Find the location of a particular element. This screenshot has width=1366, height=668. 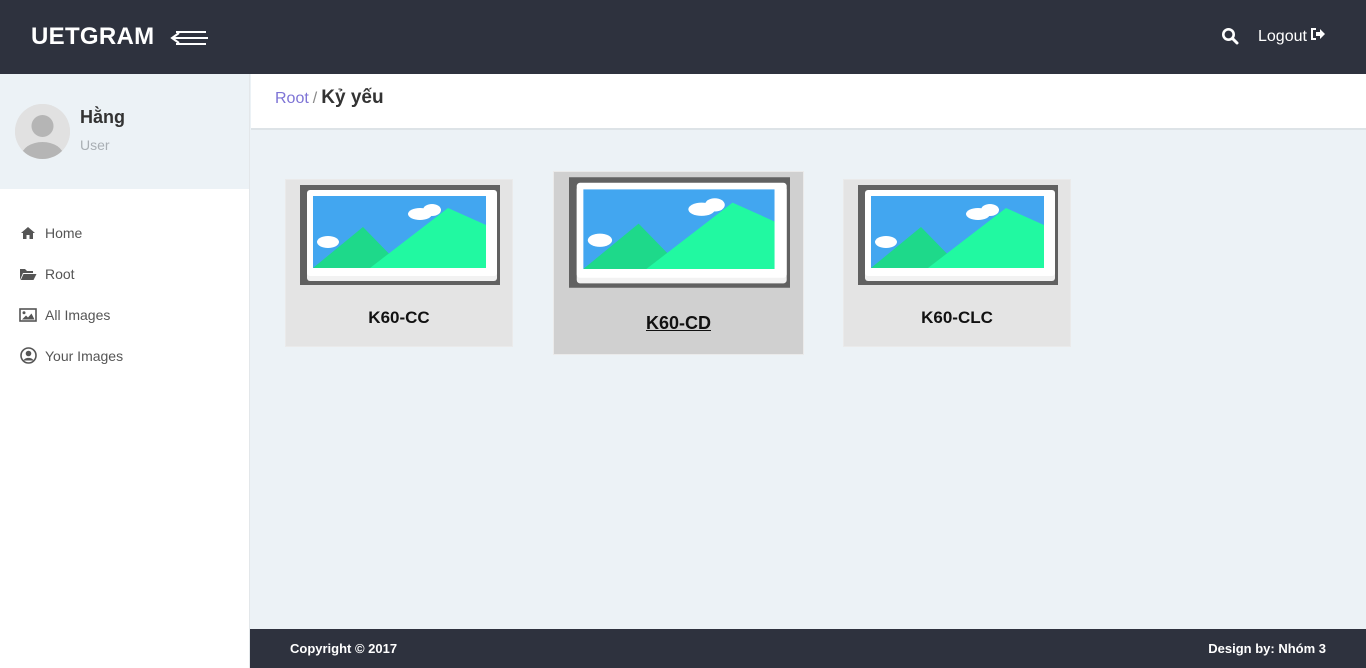

breadcrumb-current: Kỷ yếu is located at coordinates (352, 97).